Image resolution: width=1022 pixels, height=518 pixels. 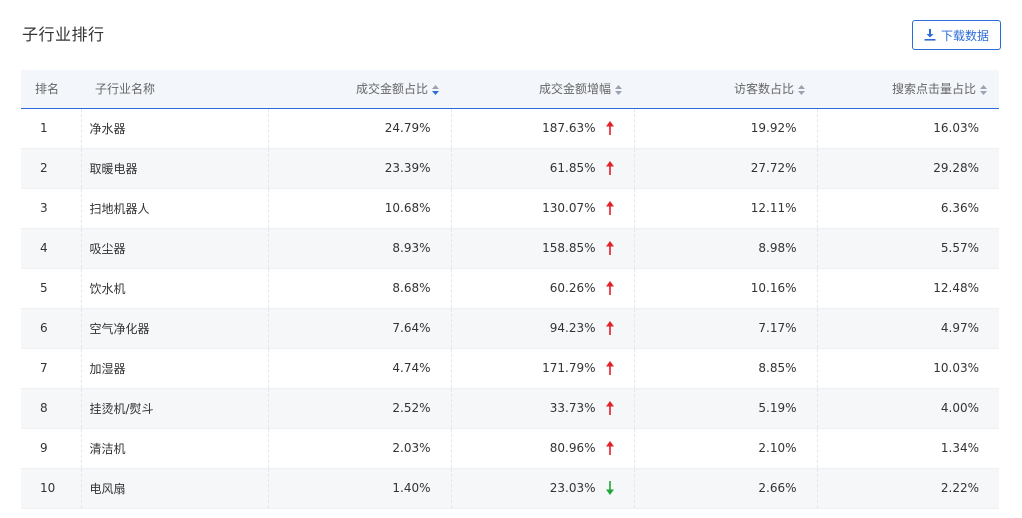 I want to click on cell-sub-industry-name: 吸尘器, so click(x=174, y=248).